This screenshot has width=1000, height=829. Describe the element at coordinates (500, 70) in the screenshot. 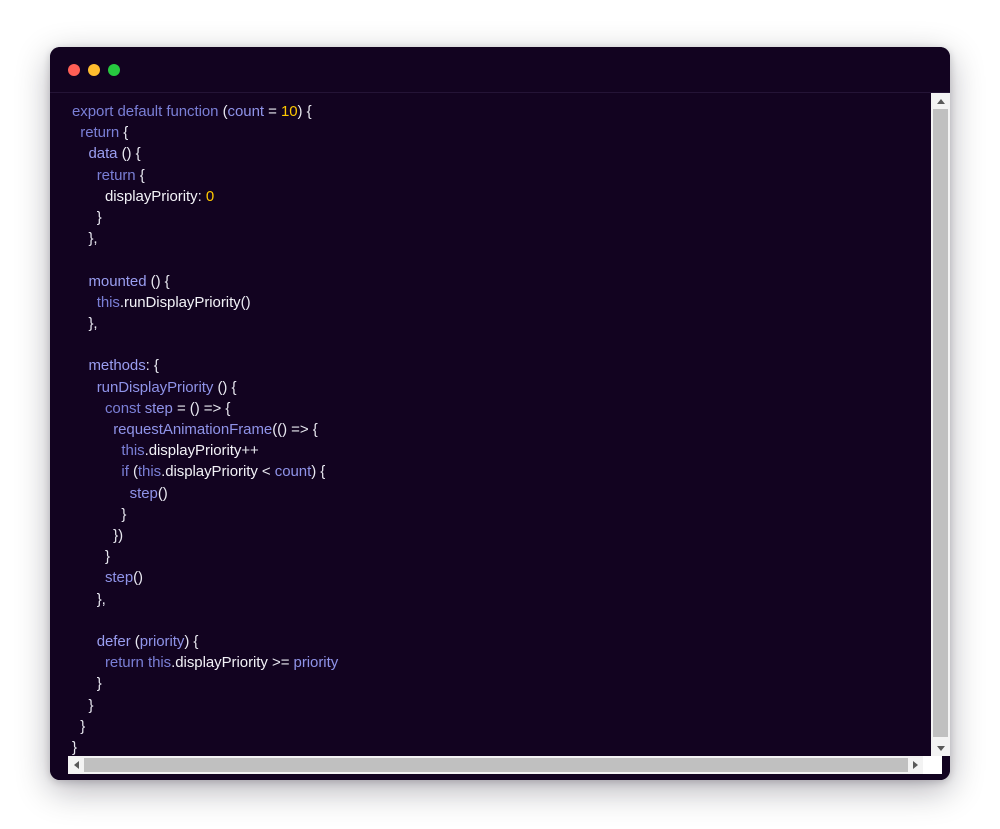

I see `window-titlebar` at that location.